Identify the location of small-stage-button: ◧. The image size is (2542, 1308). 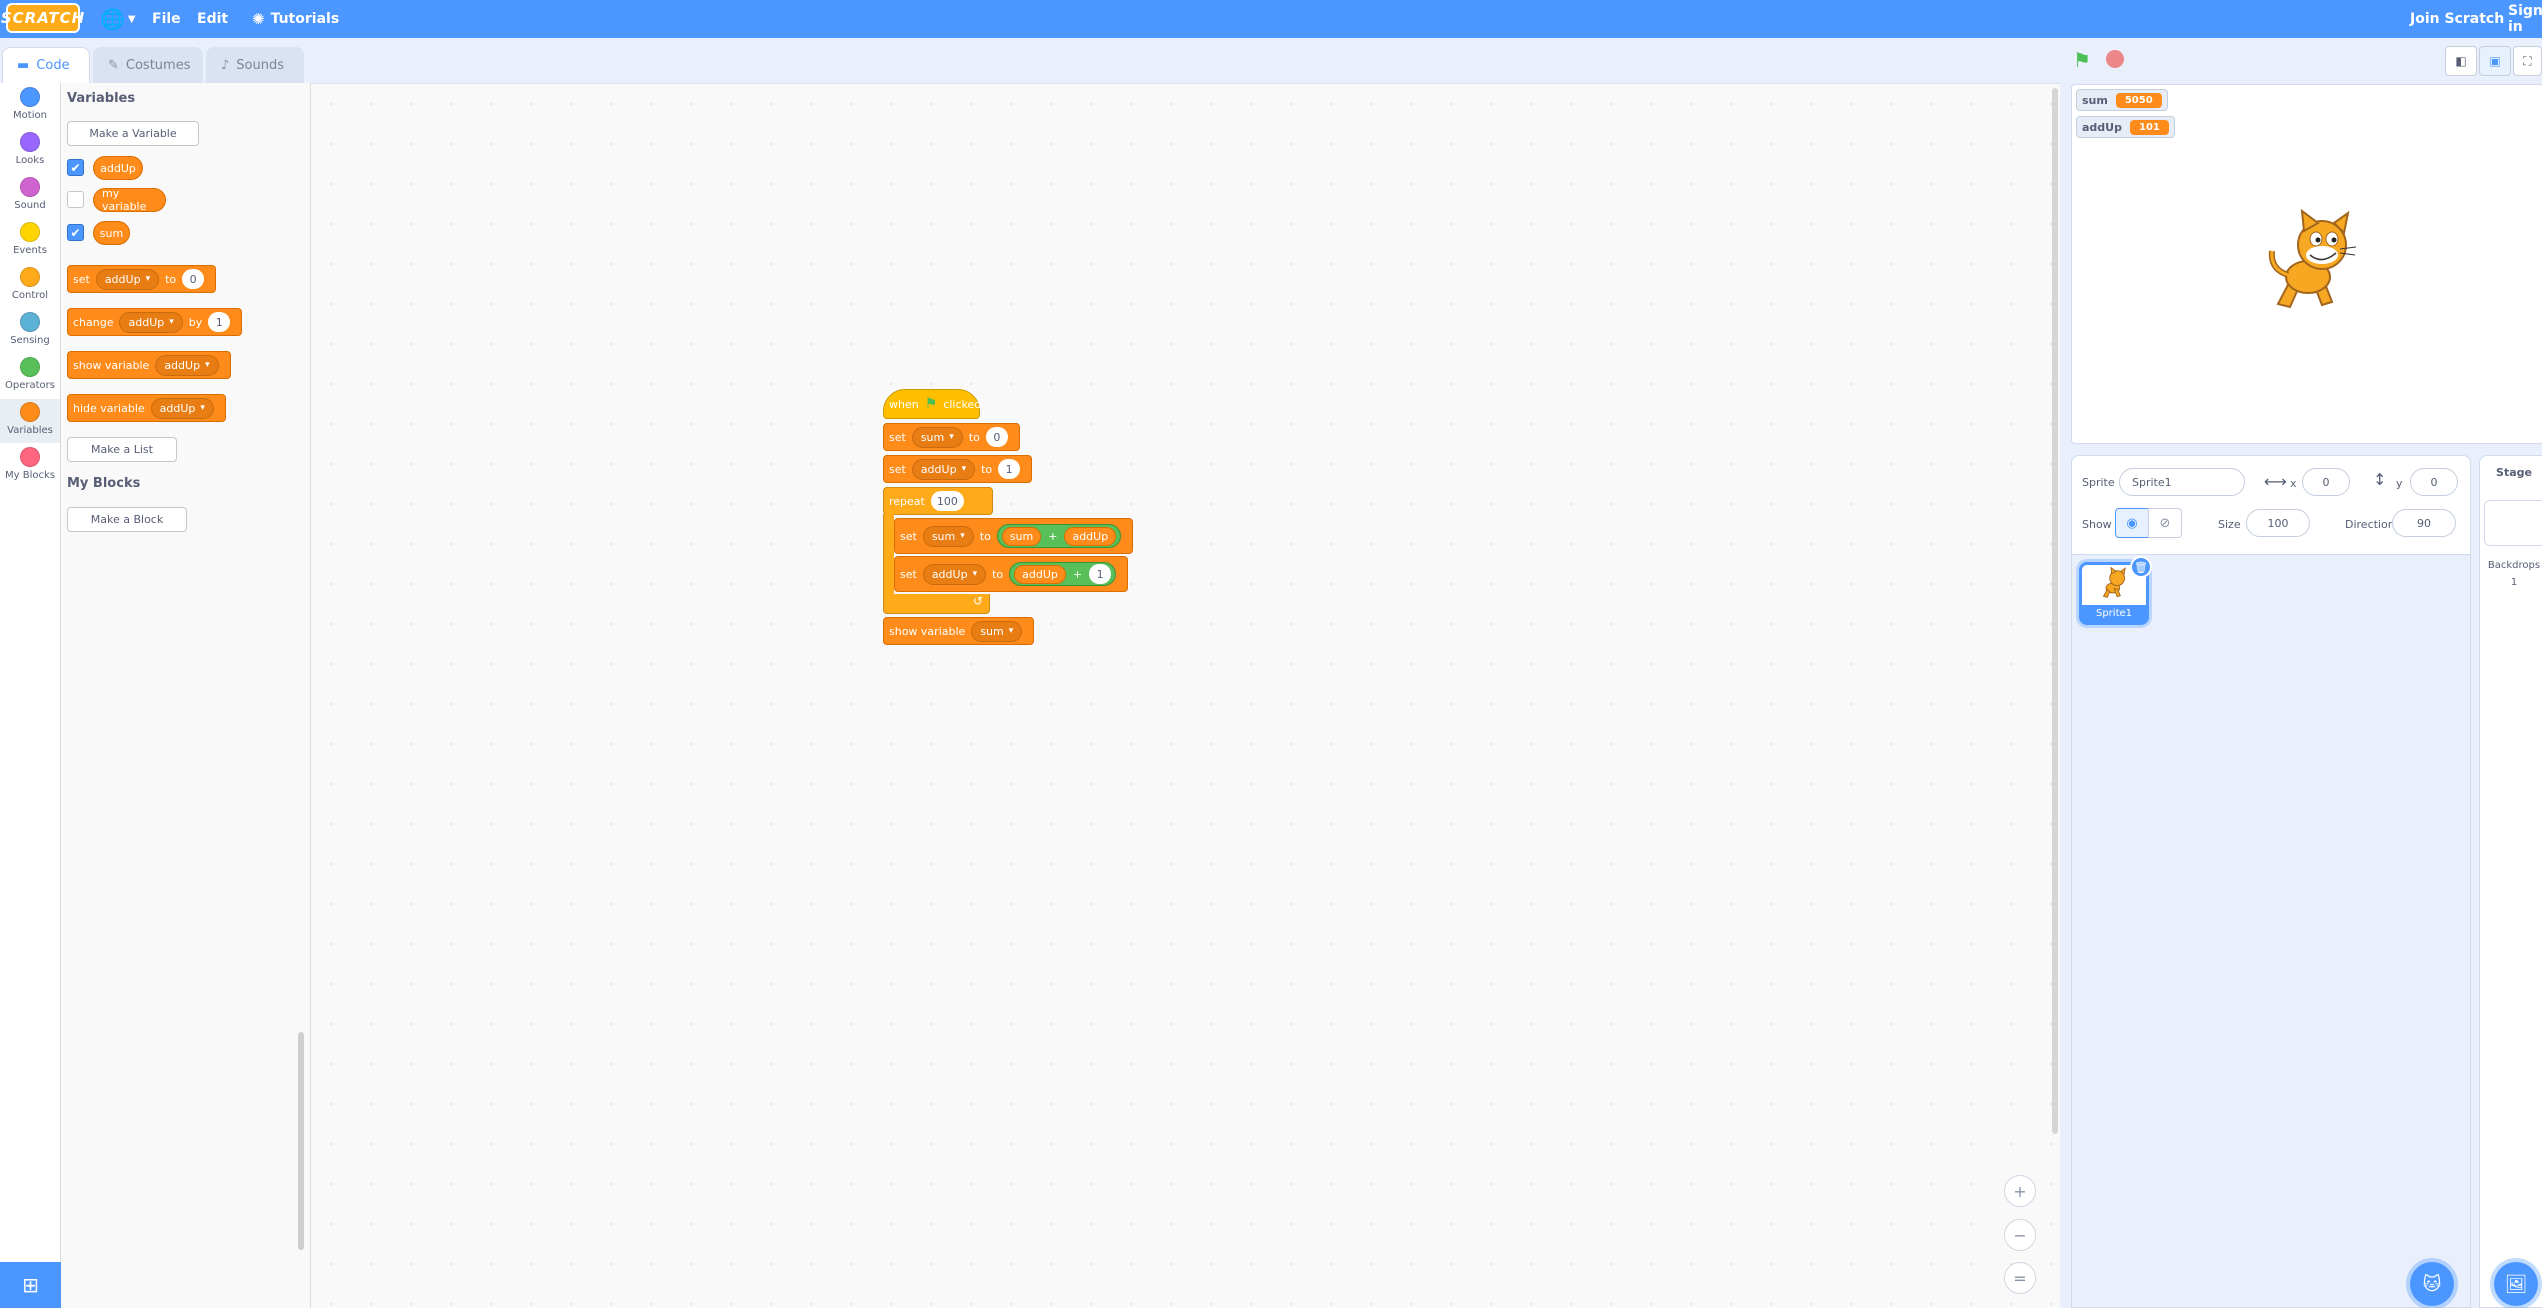
(2461, 61).